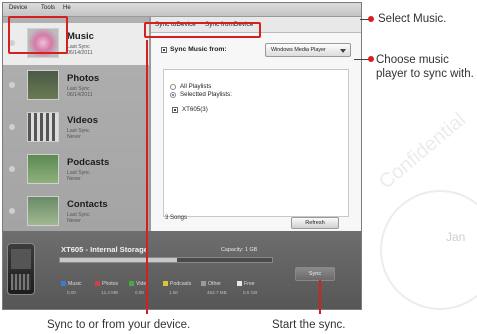 The width and height of the screenshot is (477, 334). I want to click on storage-legend-item: Other, so click(211, 284).